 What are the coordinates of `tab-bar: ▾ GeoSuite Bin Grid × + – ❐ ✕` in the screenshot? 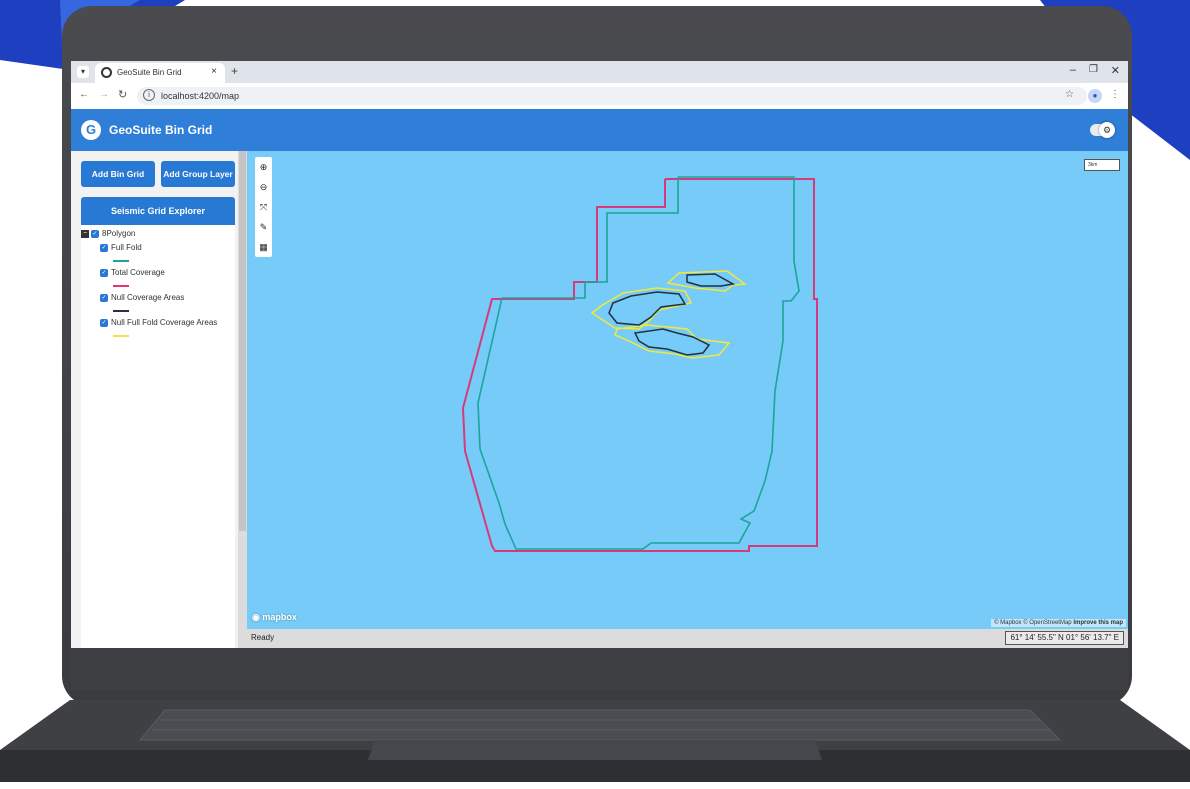 It's located at (599, 72).